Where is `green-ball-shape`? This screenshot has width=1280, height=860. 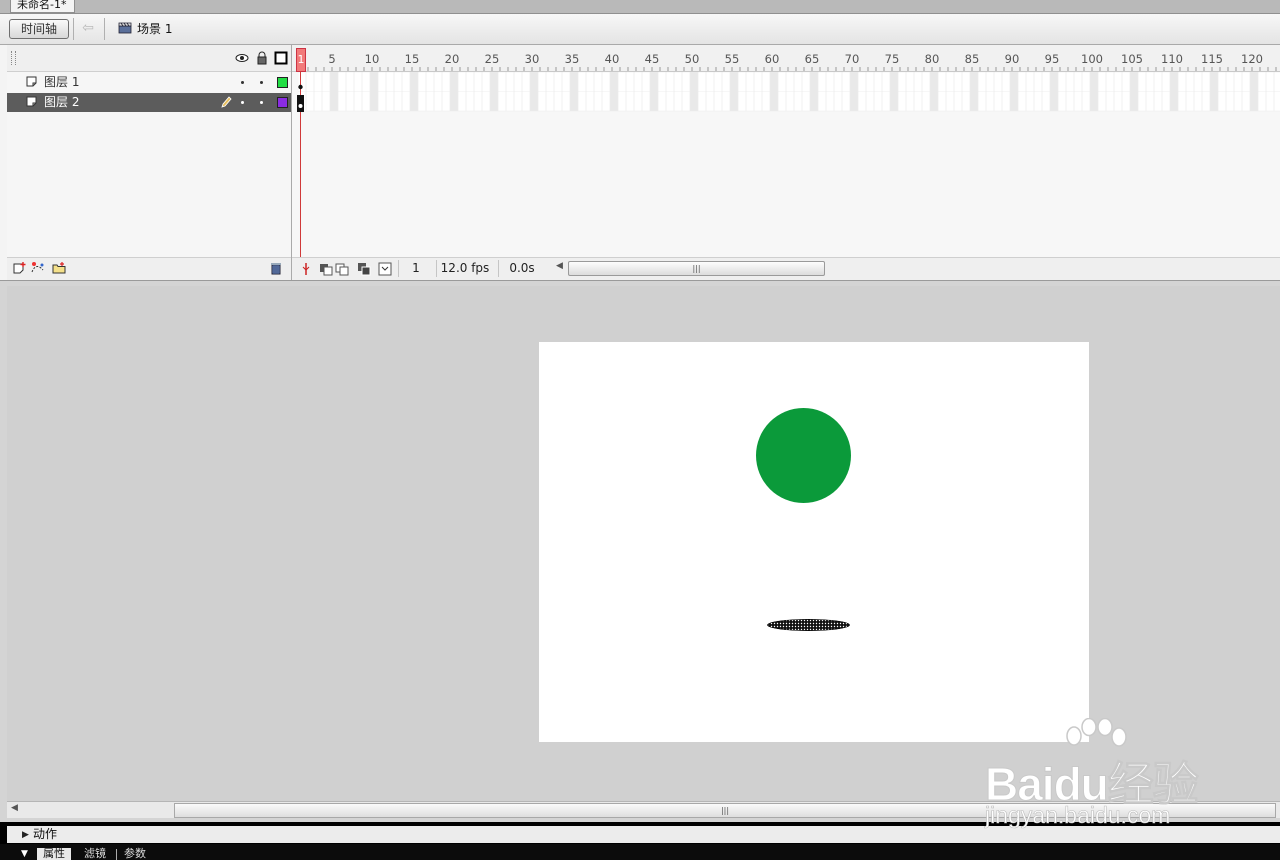 green-ball-shape is located at coordinates (803, 455).